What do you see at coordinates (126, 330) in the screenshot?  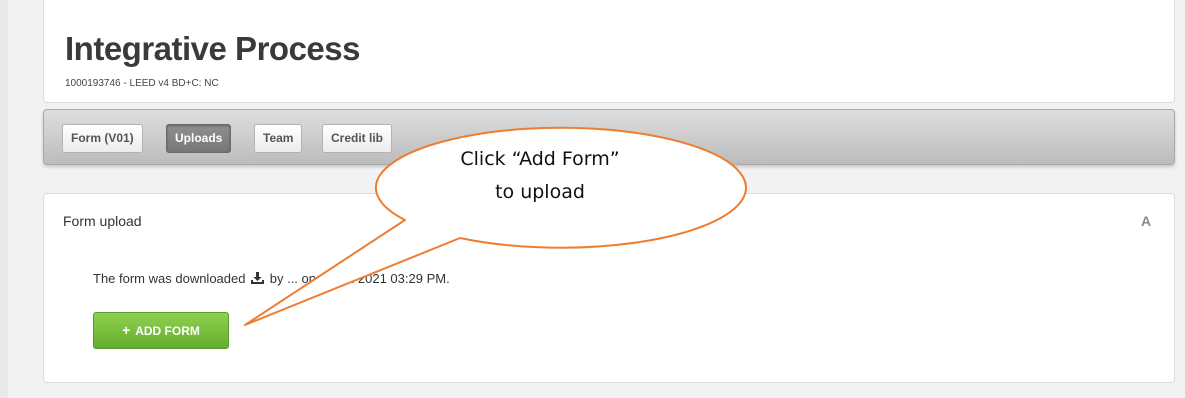 I see `plus-icon: +` at bounding box center [126, 330].